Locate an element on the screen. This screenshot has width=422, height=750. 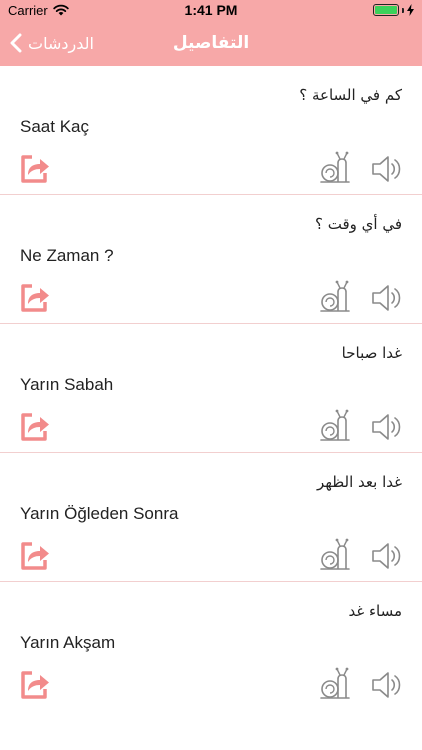
arabic-phrase: مساء غد is located at coordinates (375, 611).